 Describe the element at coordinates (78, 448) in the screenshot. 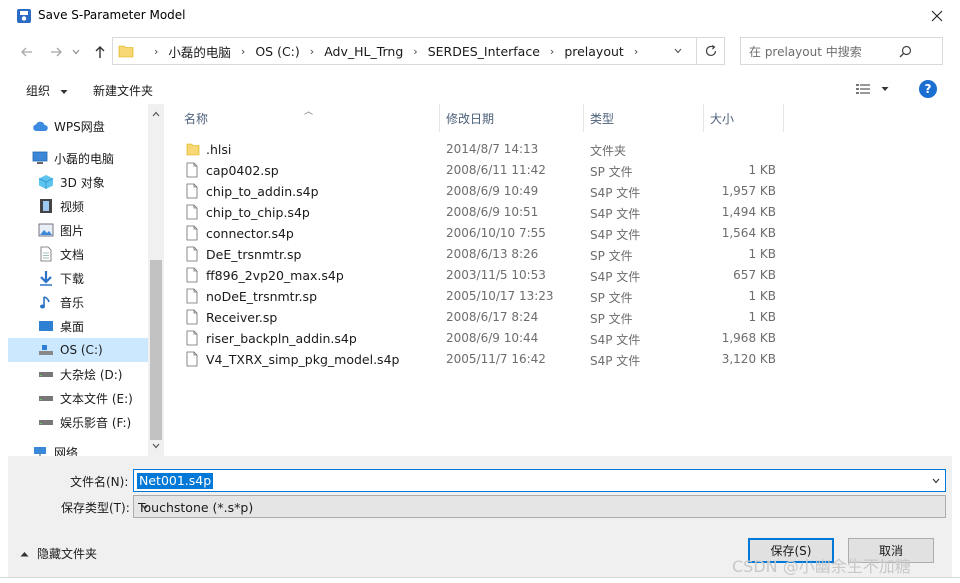

I see `sidebar-item-network: 网络` at that location.